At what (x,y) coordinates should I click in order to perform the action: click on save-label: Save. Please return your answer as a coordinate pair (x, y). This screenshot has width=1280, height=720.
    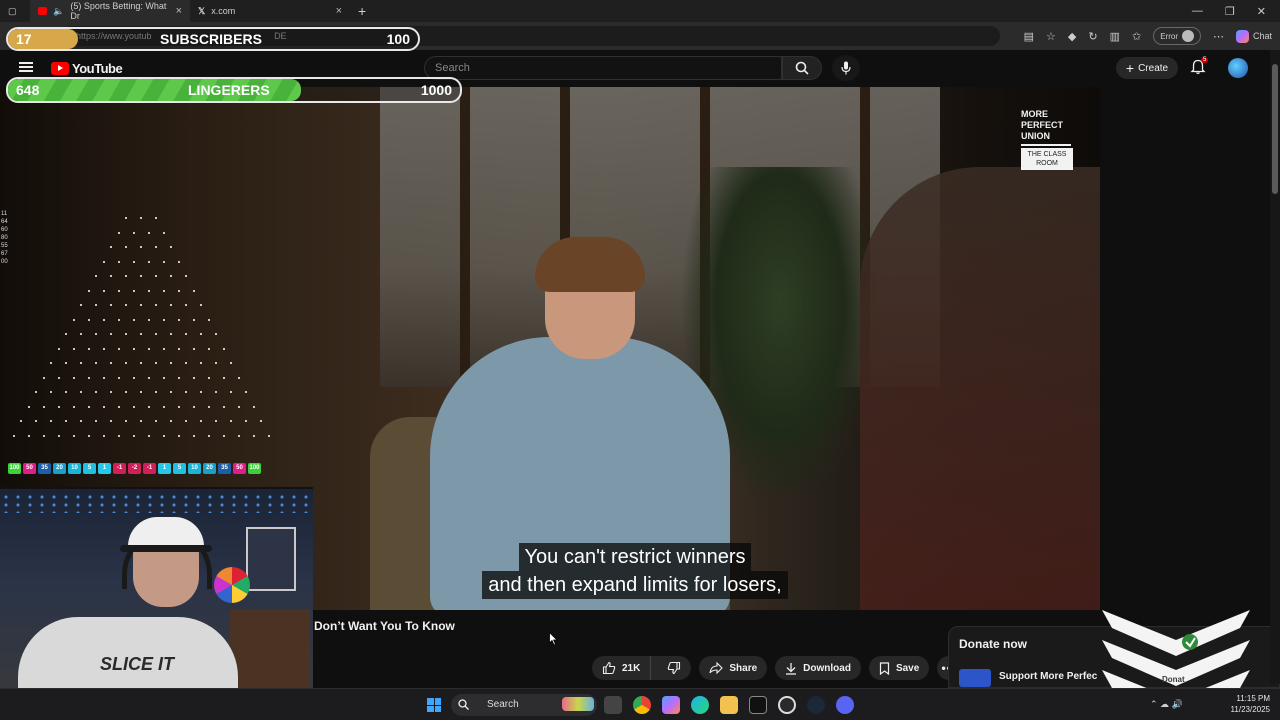
    Looking at the image, I should click on (907, 668).